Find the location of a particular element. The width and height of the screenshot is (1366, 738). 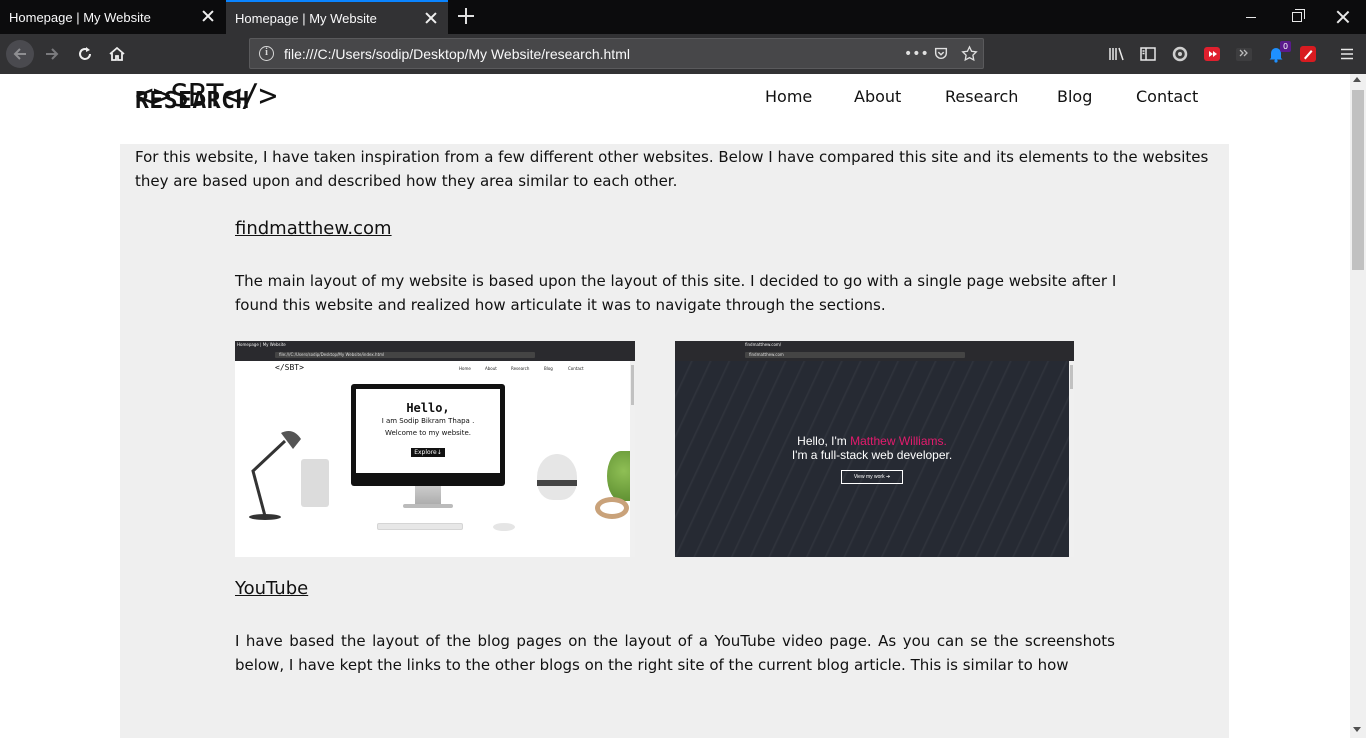

back-button is located at coordinates (20, 54).